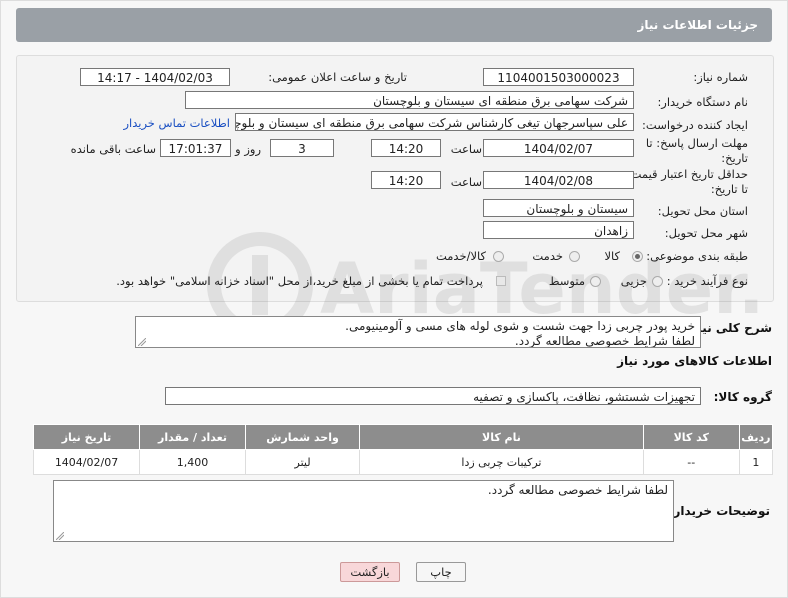 This screenshot has width=788, height=598. I want to click on remaining-label: ساعت باقی مانده, so click(113, 149).